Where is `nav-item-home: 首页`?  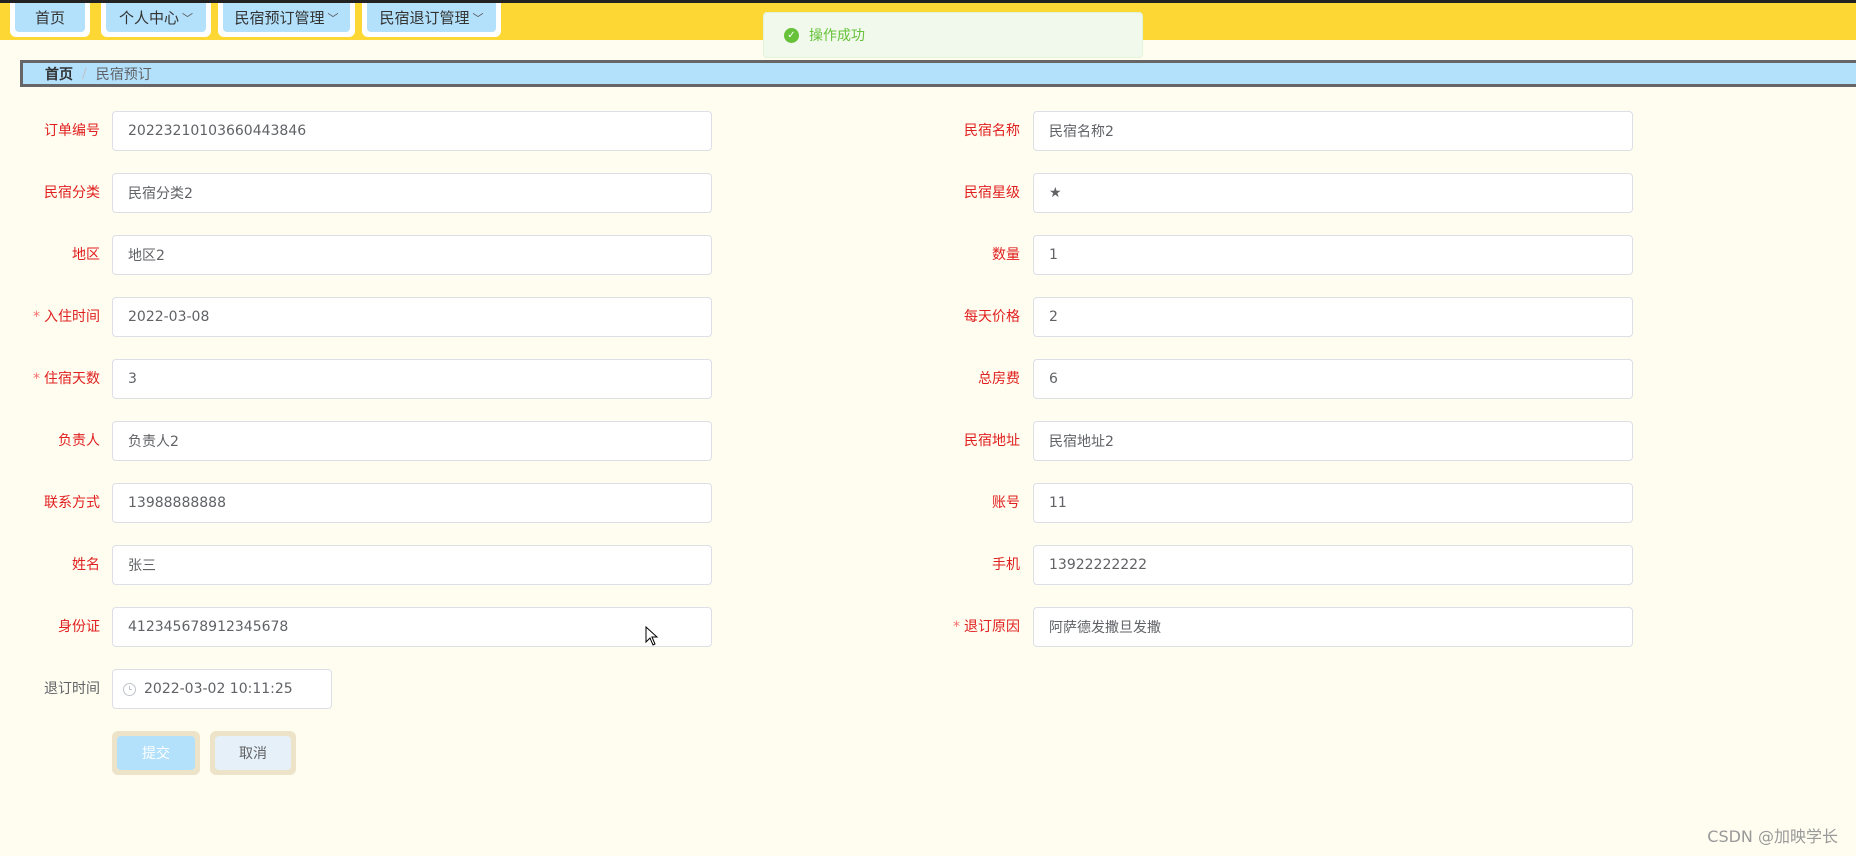
nav-item-home: 首页 is located at coordinates (50, 20).